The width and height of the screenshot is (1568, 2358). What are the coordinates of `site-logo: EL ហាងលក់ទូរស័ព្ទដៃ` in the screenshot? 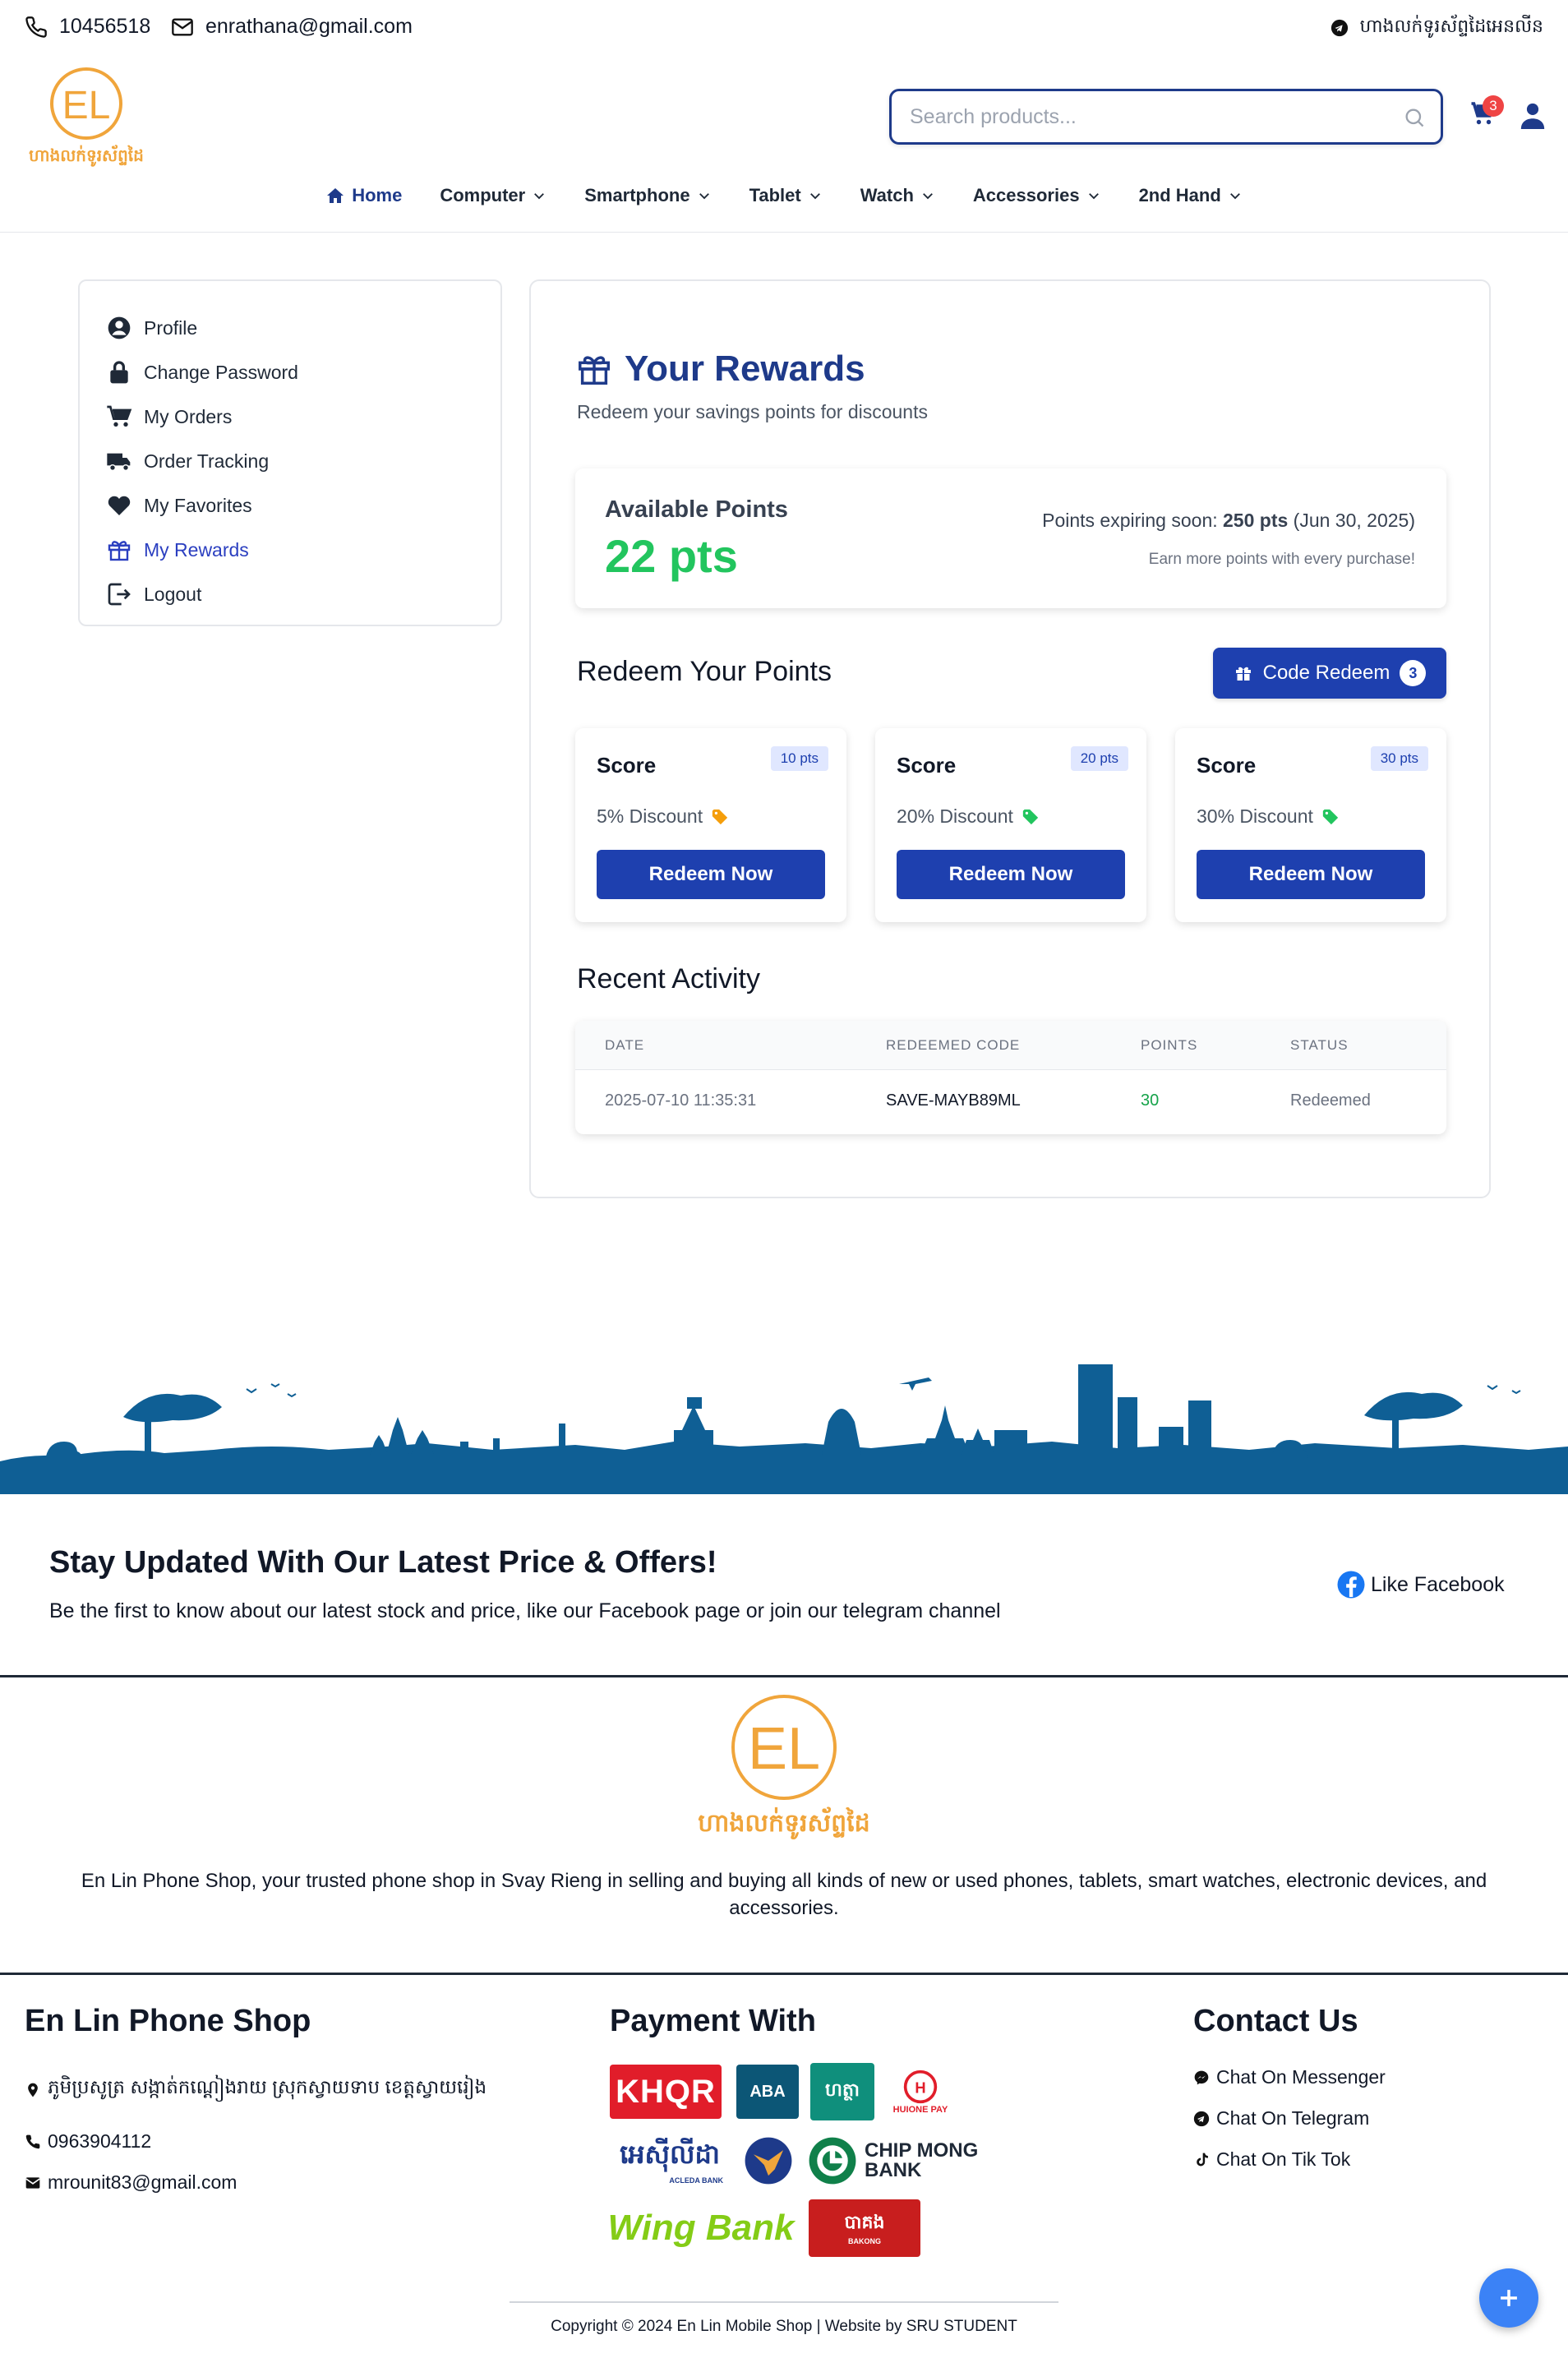 It's located at (86, 117).